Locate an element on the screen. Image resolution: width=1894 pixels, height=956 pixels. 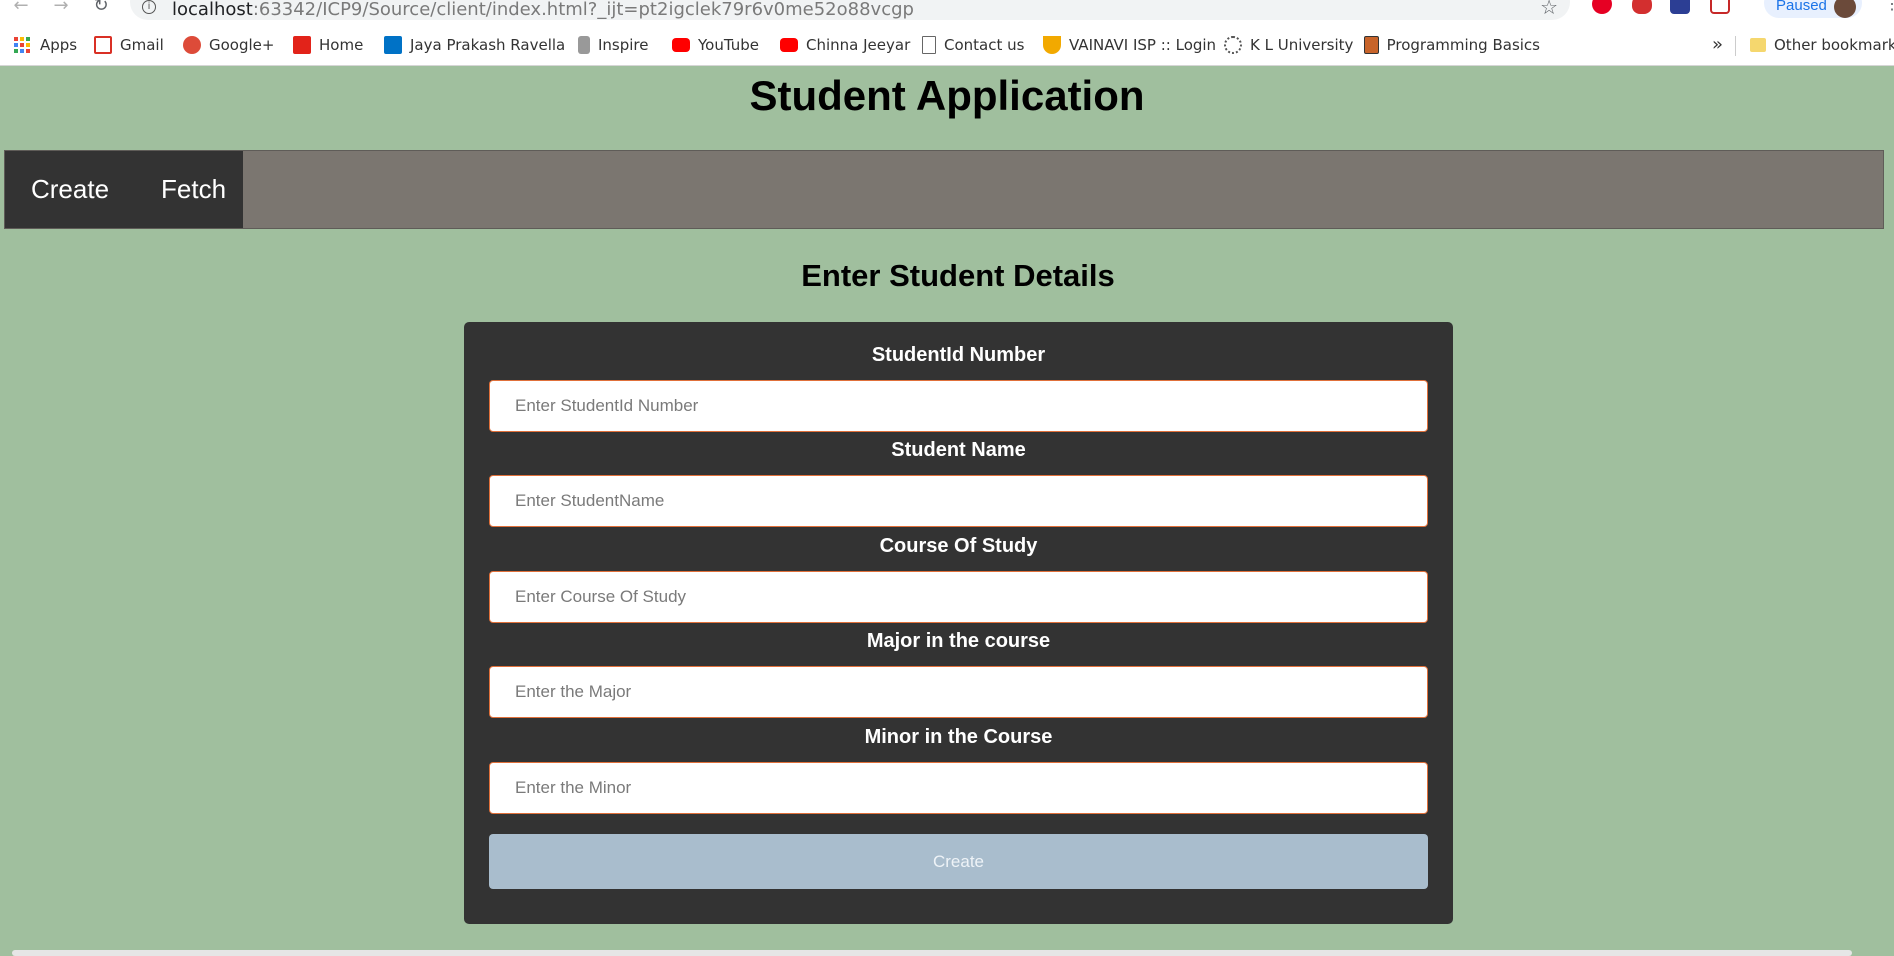
menu-kebab-icon: ⋮ is located at coordinates (1889, 9).